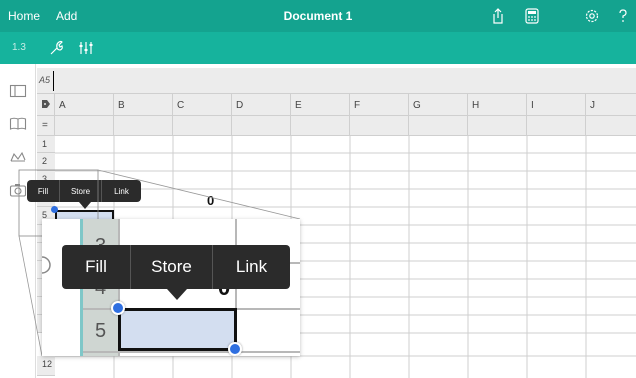 This screenshot has width=636, height=378. What do you see at coordinates (251, 266) in the screenshot?
I see `zoomed-link-item: Link` at bounding box center [251, 266].